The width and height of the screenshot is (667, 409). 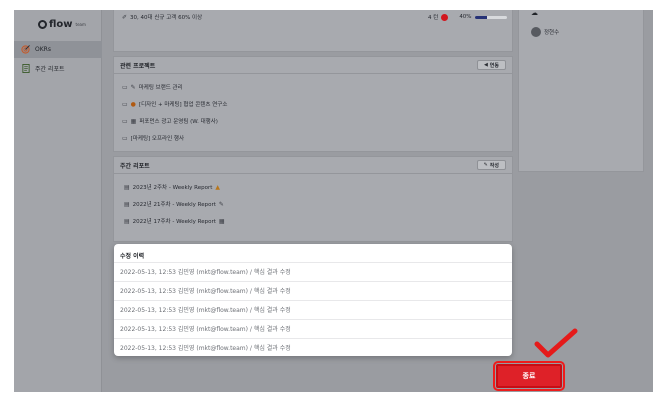 I want to click on report-icon, so click(x=25, y=68).